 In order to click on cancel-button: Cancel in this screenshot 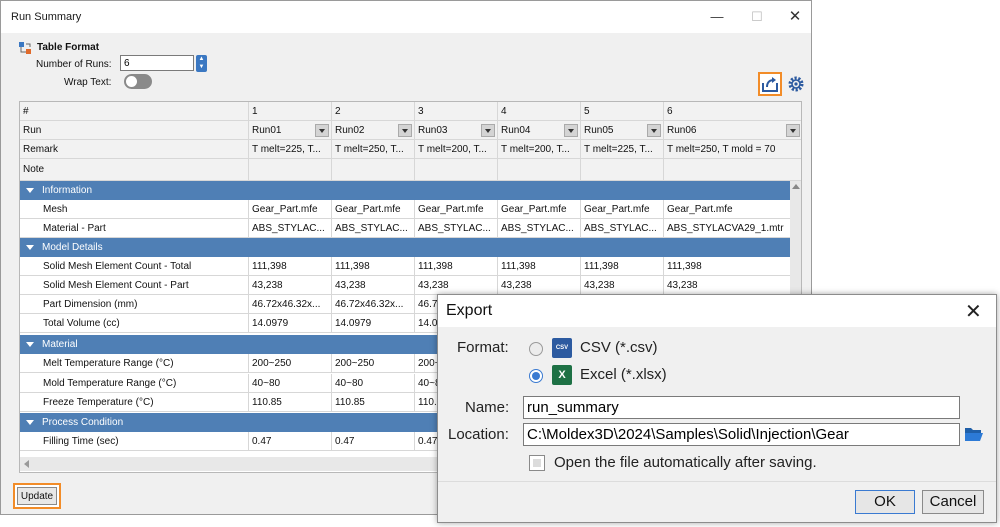, I will do `click(953, 502)`.